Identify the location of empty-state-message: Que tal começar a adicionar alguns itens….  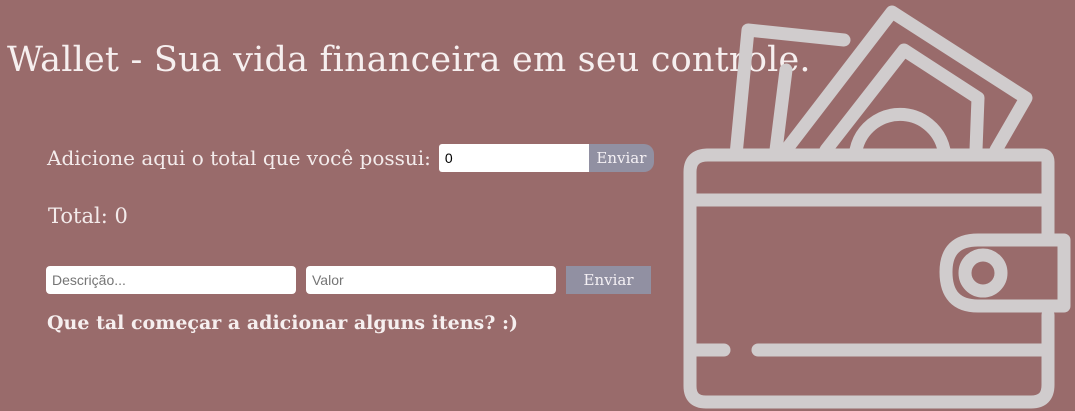
(282, 323).